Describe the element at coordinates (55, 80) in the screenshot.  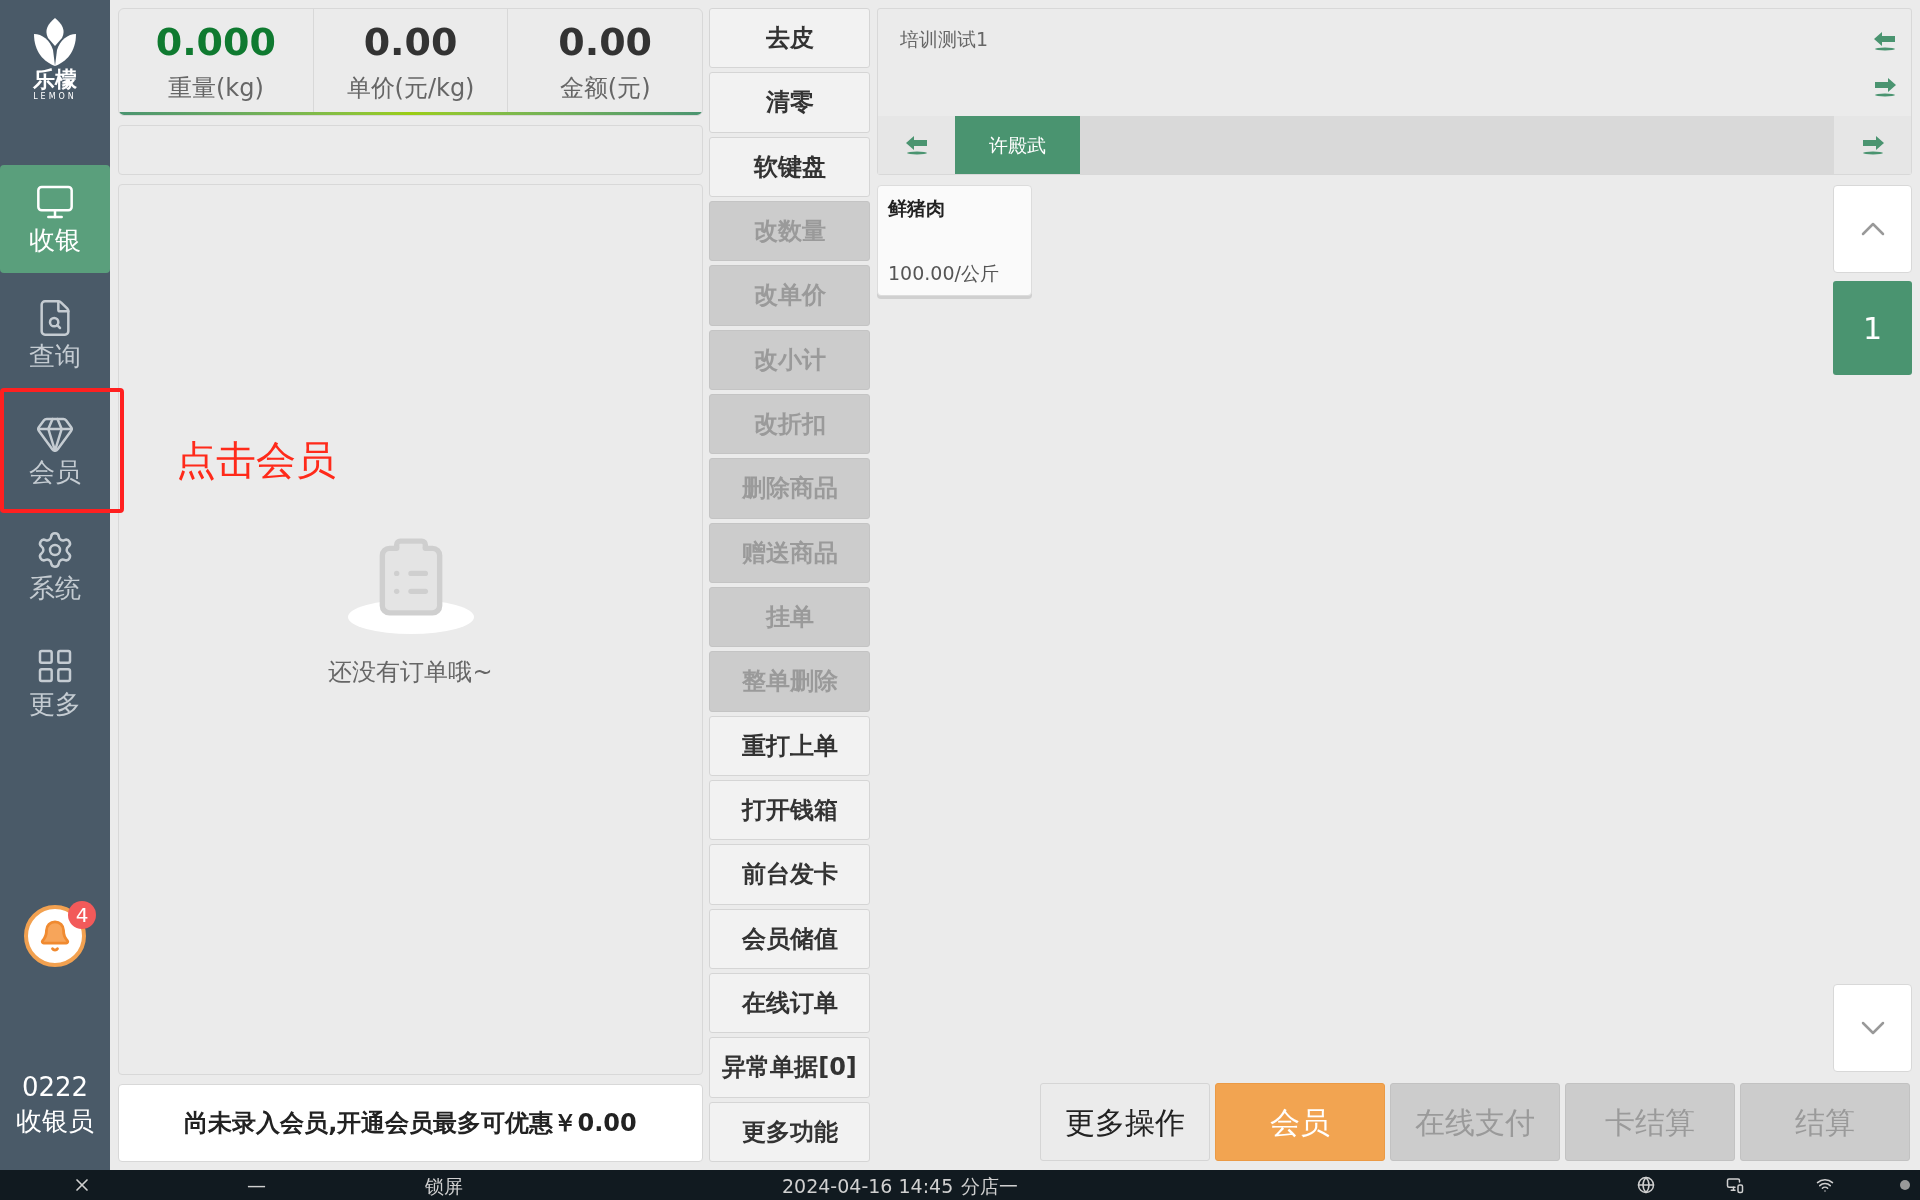
I see `logo-name: 乐檬` at that location.